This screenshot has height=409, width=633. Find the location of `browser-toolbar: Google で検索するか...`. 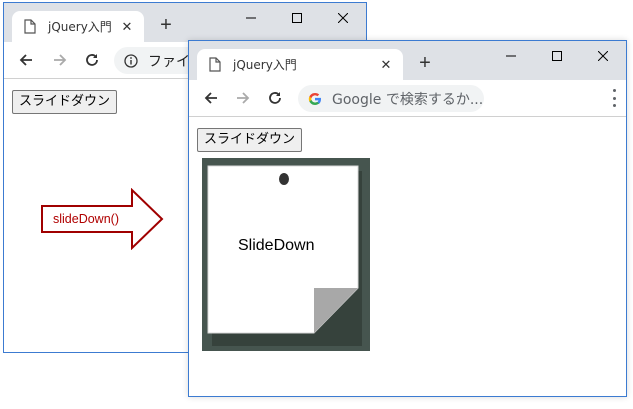

browser-toolbar: Google で検索するか... is located at coordinates (407, 98).